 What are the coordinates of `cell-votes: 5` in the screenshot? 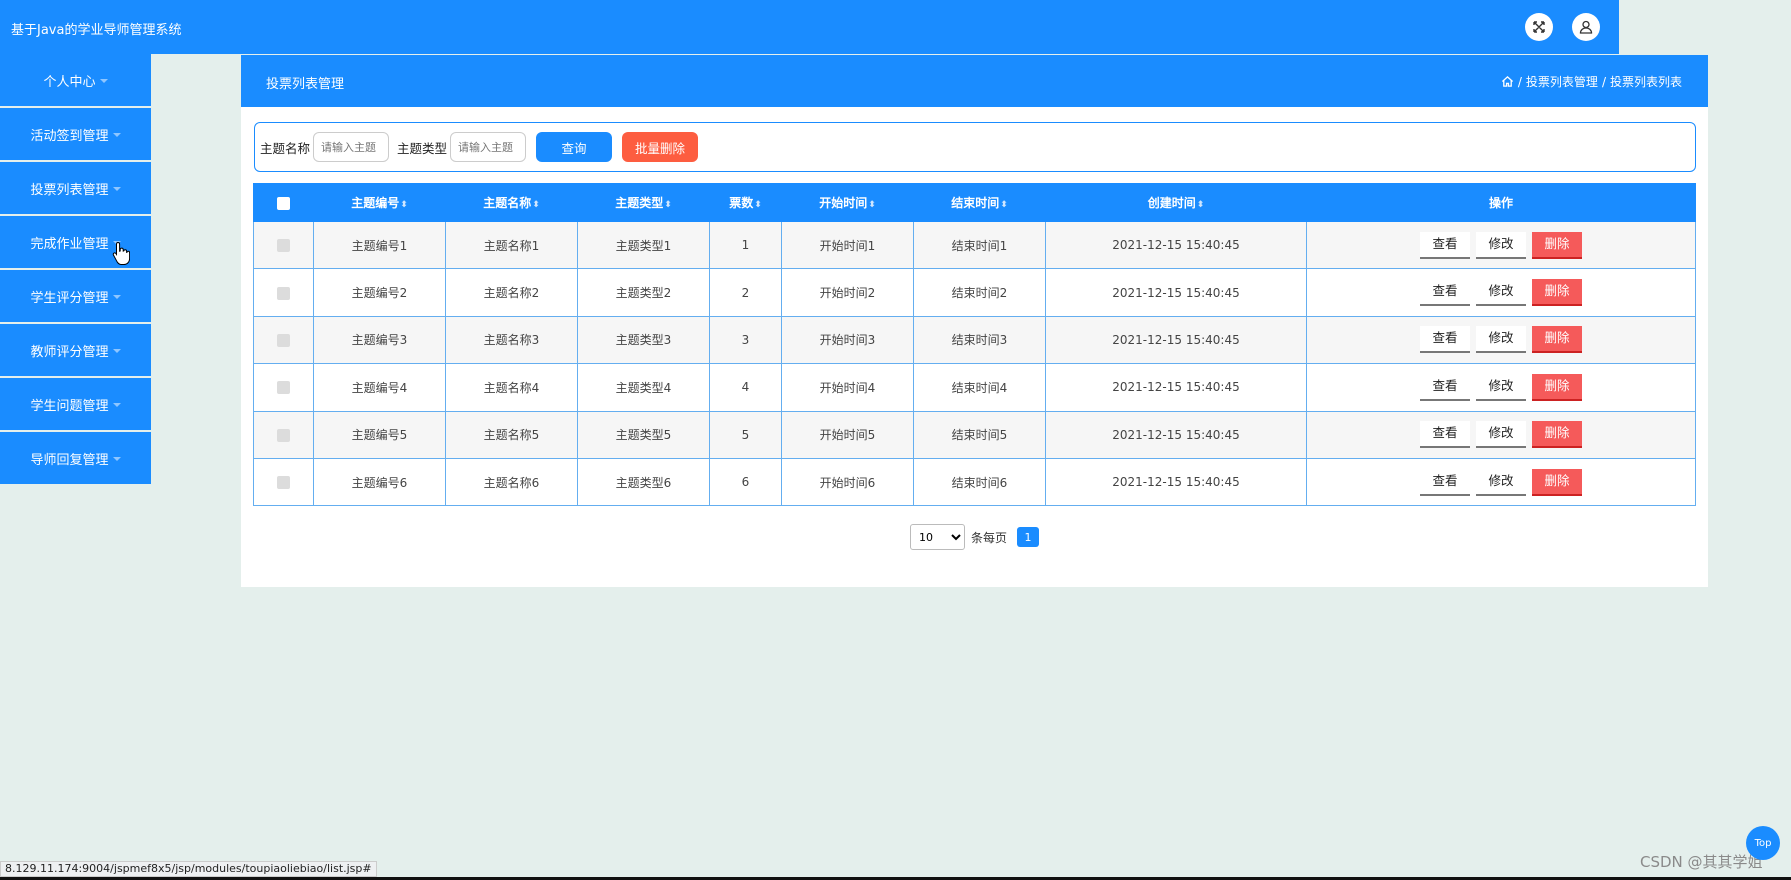 It's located at (745, 434).